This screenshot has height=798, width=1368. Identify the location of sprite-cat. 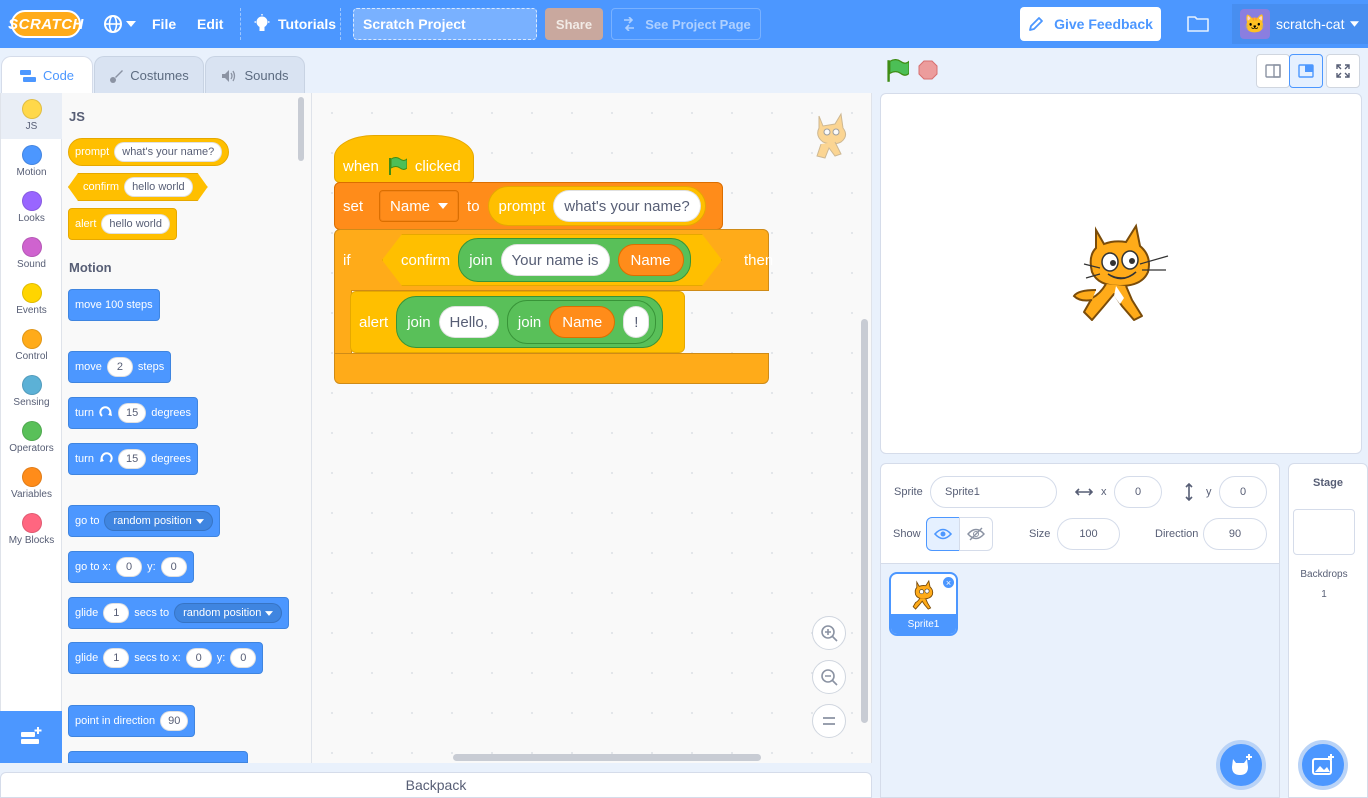
(1120, 275).